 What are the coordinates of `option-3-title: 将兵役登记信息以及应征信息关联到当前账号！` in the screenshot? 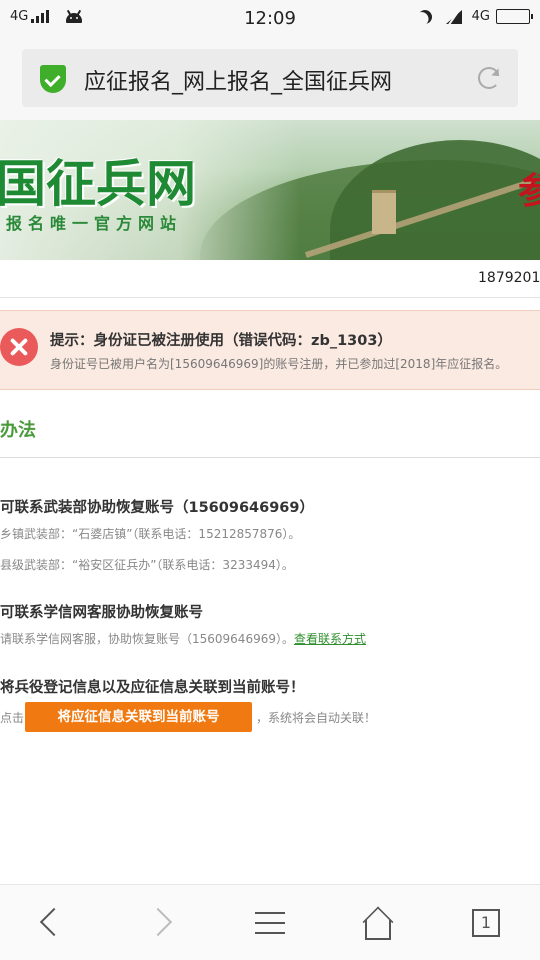 It's located at (152, 688).